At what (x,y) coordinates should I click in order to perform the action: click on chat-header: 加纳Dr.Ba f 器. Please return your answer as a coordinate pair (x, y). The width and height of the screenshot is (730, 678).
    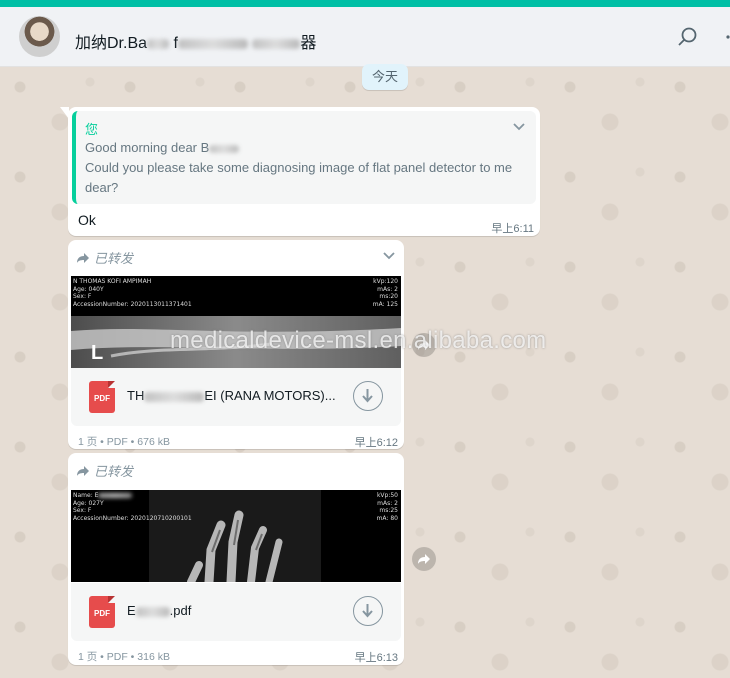
    Looking at the image, I should click on (365, 37).